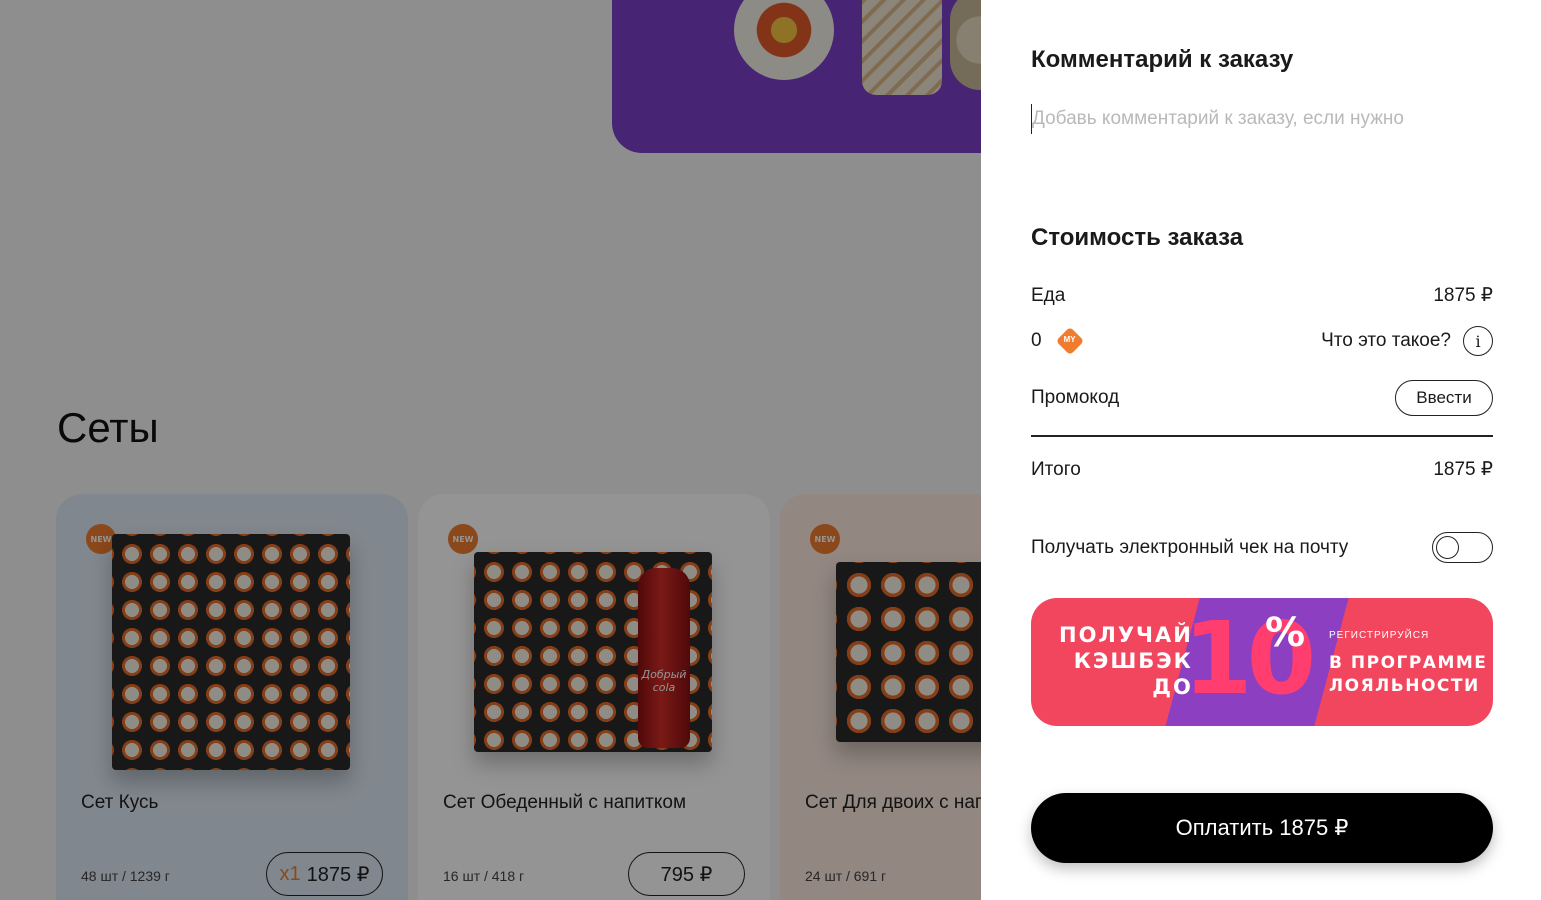 The width and height of the screenshot is (1541, 900). Describe the element at coordinates (1386, 341) in the screenshot. I see `points-help-label: Что это такое?` at that location.